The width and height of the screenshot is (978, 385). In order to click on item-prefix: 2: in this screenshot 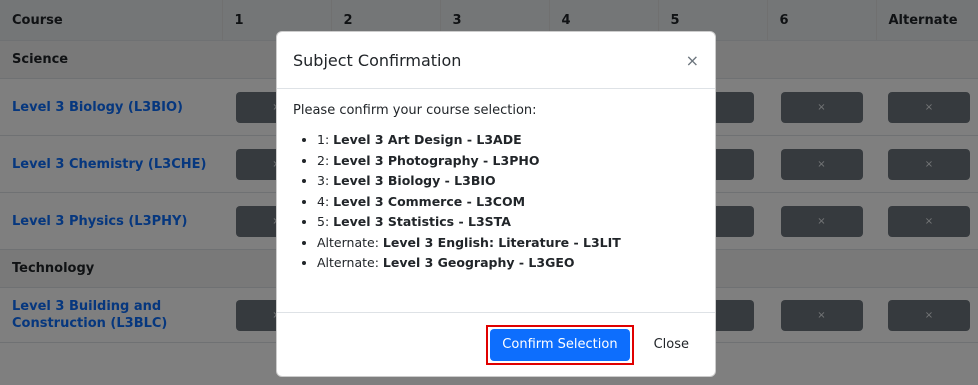, I will do `click(325, 160)`.